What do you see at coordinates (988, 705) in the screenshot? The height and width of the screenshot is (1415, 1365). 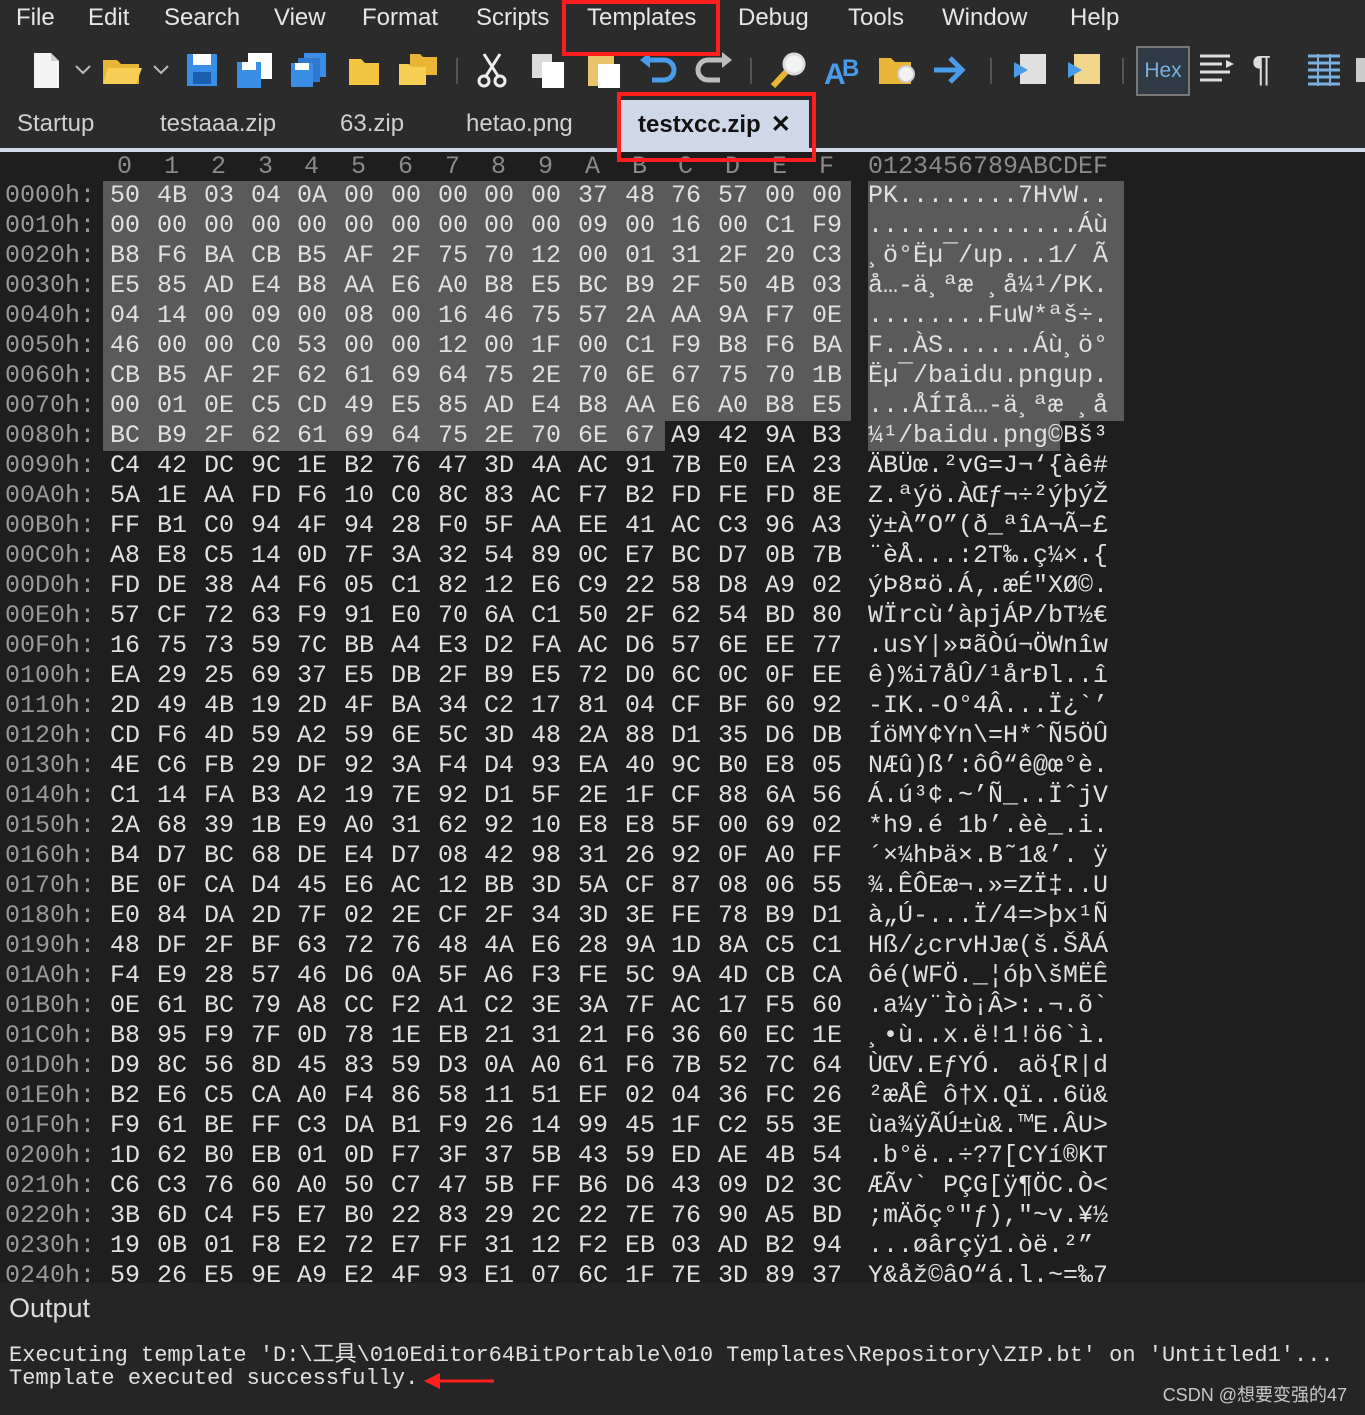 I see `row-ascii: -IK.-O°4Â...Ï¿`’` at bounding box center [988, 705].